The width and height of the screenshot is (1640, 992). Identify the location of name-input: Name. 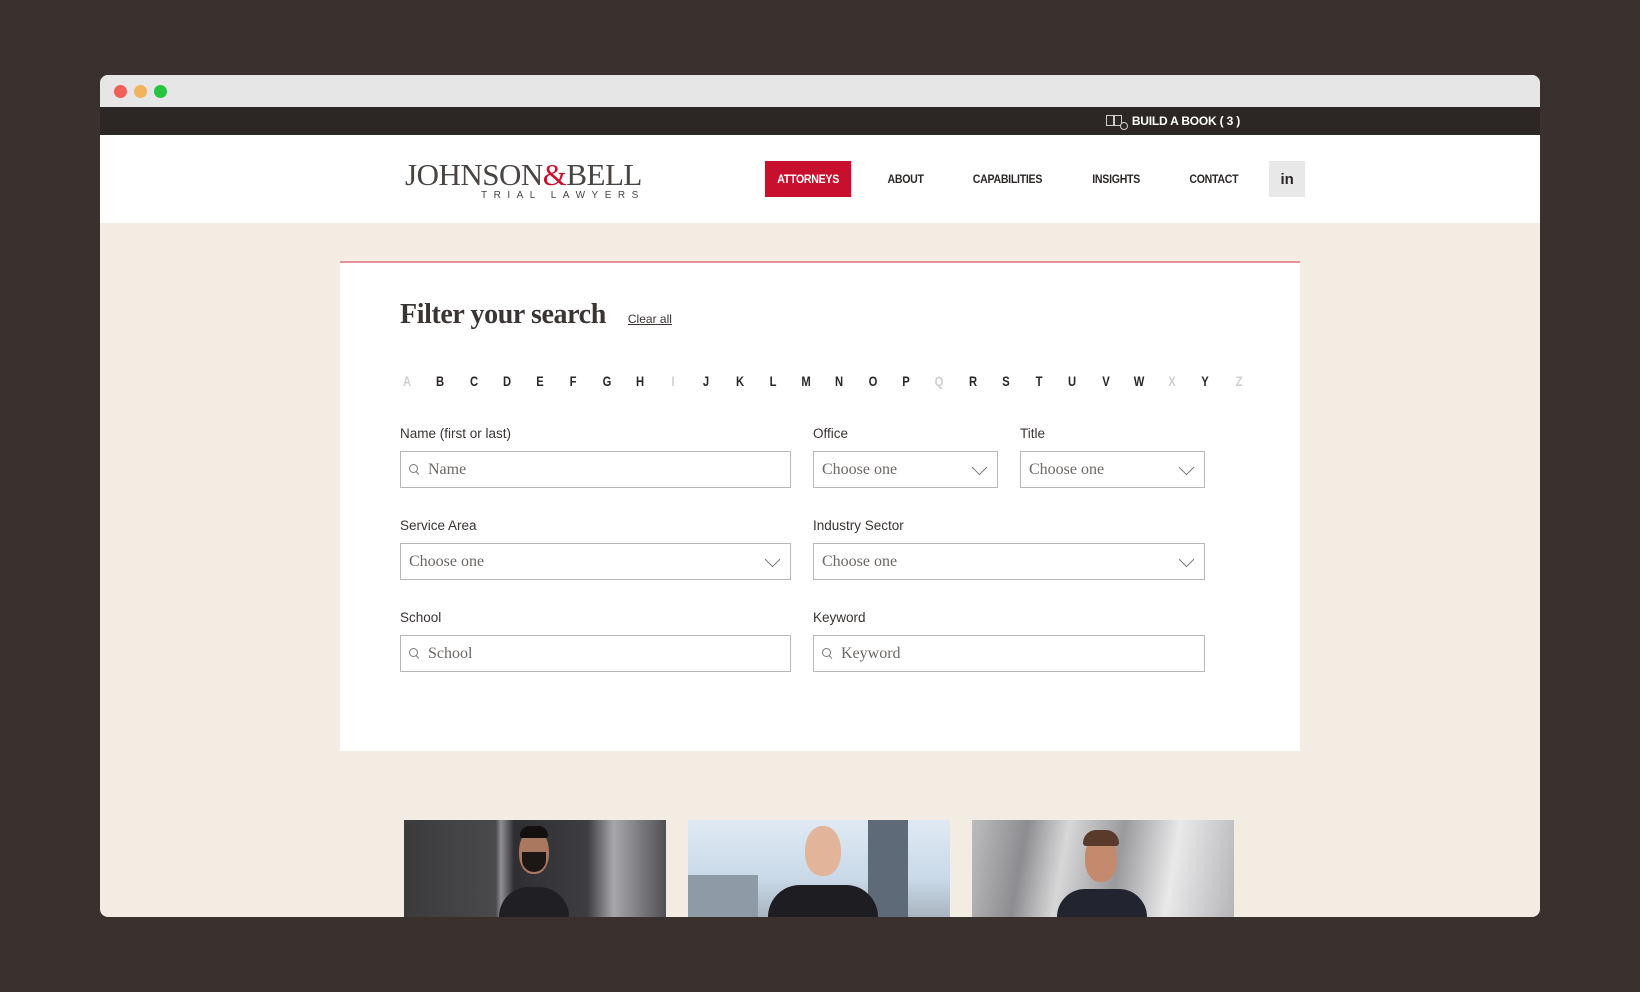
(595, 469).